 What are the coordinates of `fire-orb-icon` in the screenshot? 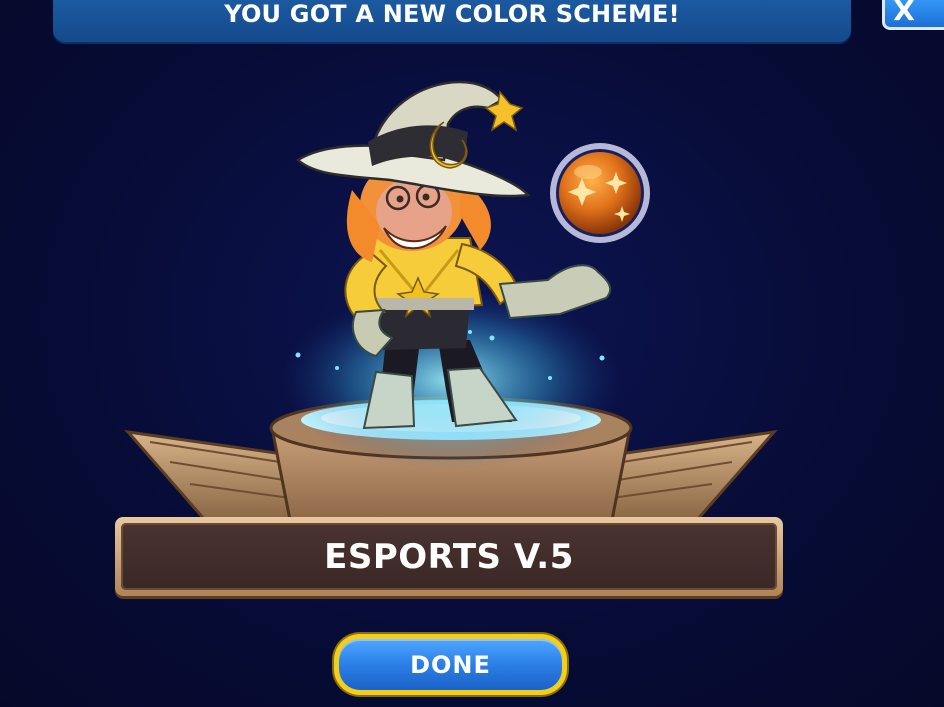 It's located at (600, 193).